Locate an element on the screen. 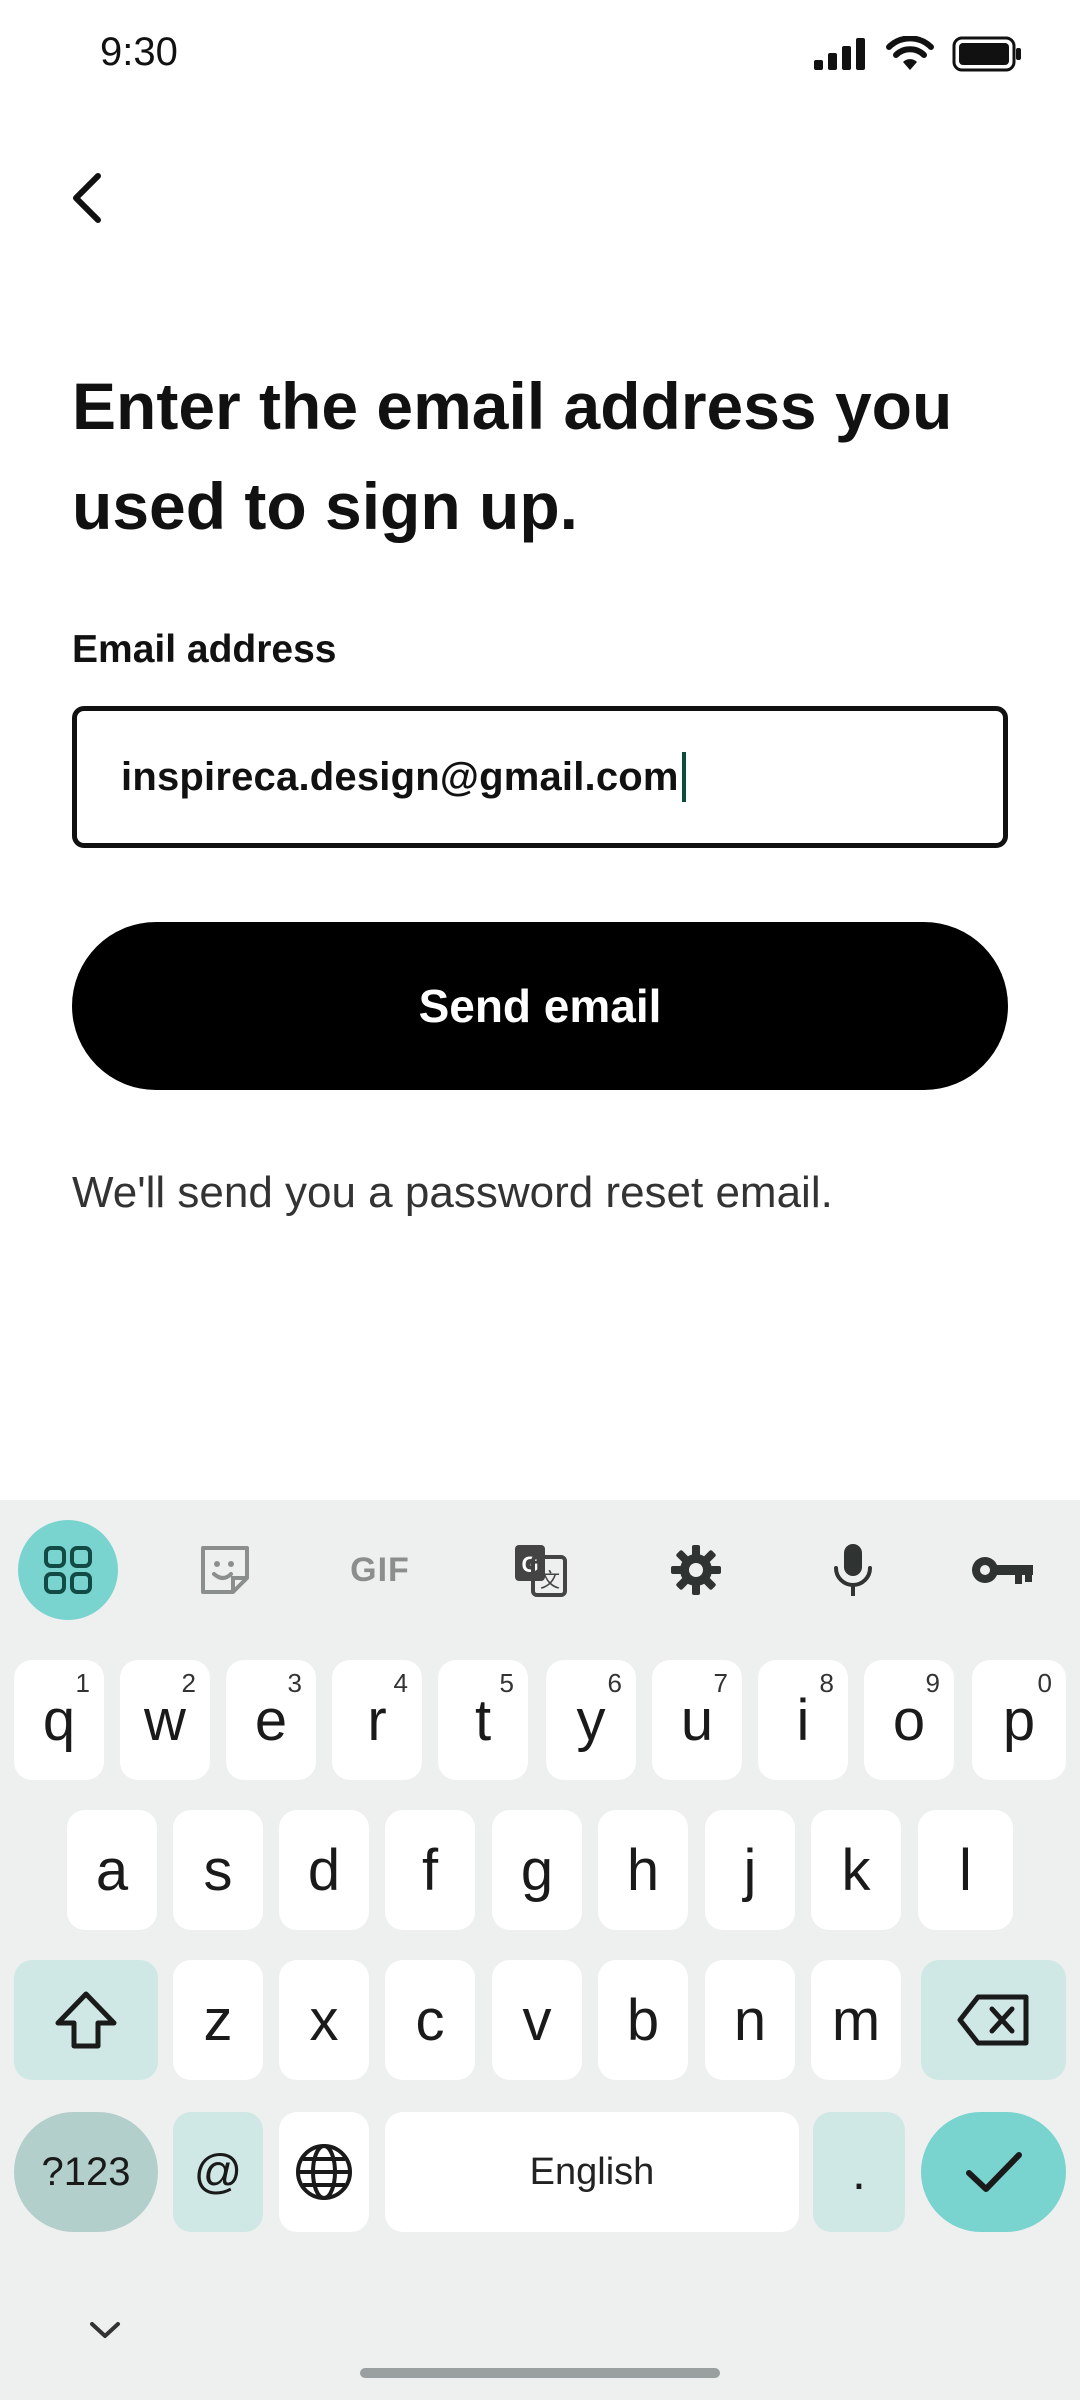  key-p: p0 is located at coordinates (1019, 1720).